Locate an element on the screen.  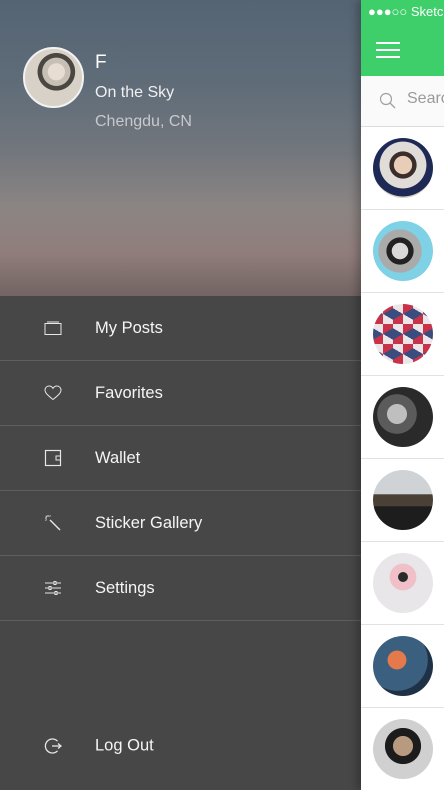
search-icon is located at coordinates (388, 101).